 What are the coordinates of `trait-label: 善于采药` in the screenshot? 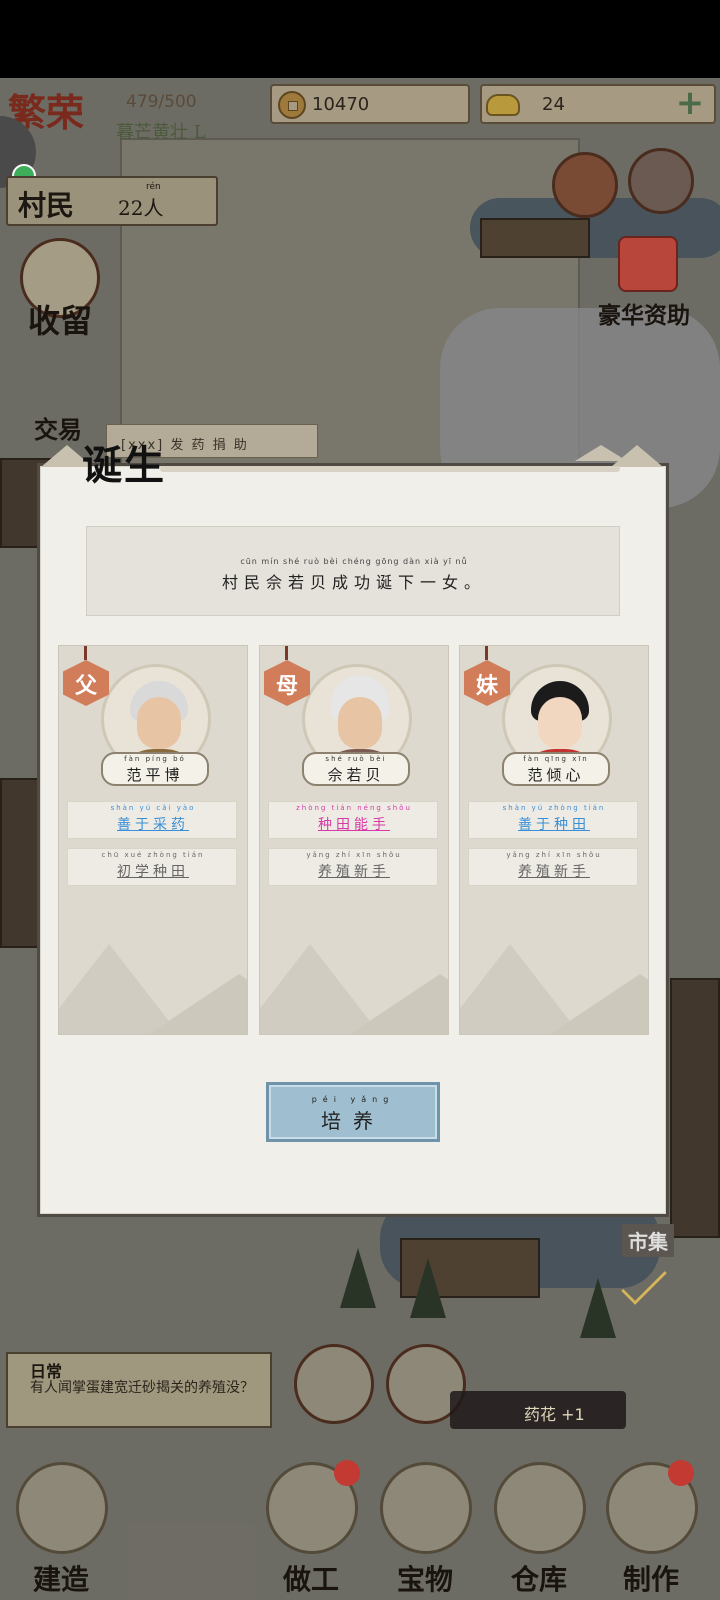 It's located at (153, 825).